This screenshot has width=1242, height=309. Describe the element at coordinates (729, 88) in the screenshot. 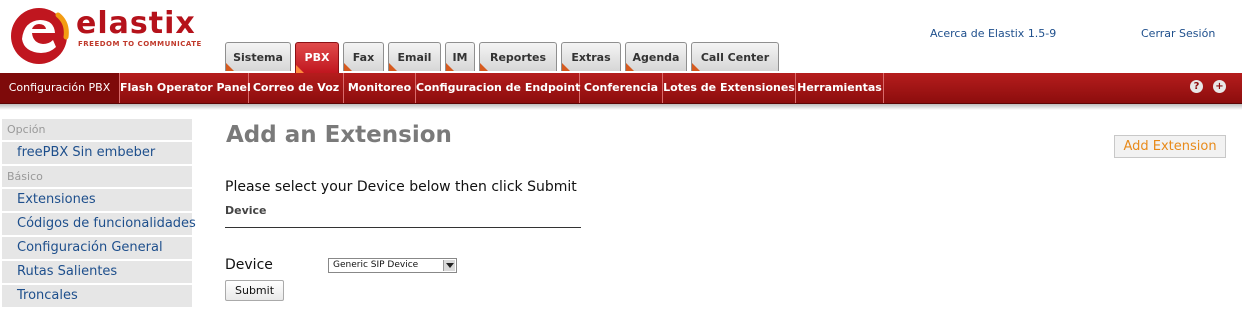

I see `nav-lotes-de-extensiones: Lotes de Extensiones` at that location.